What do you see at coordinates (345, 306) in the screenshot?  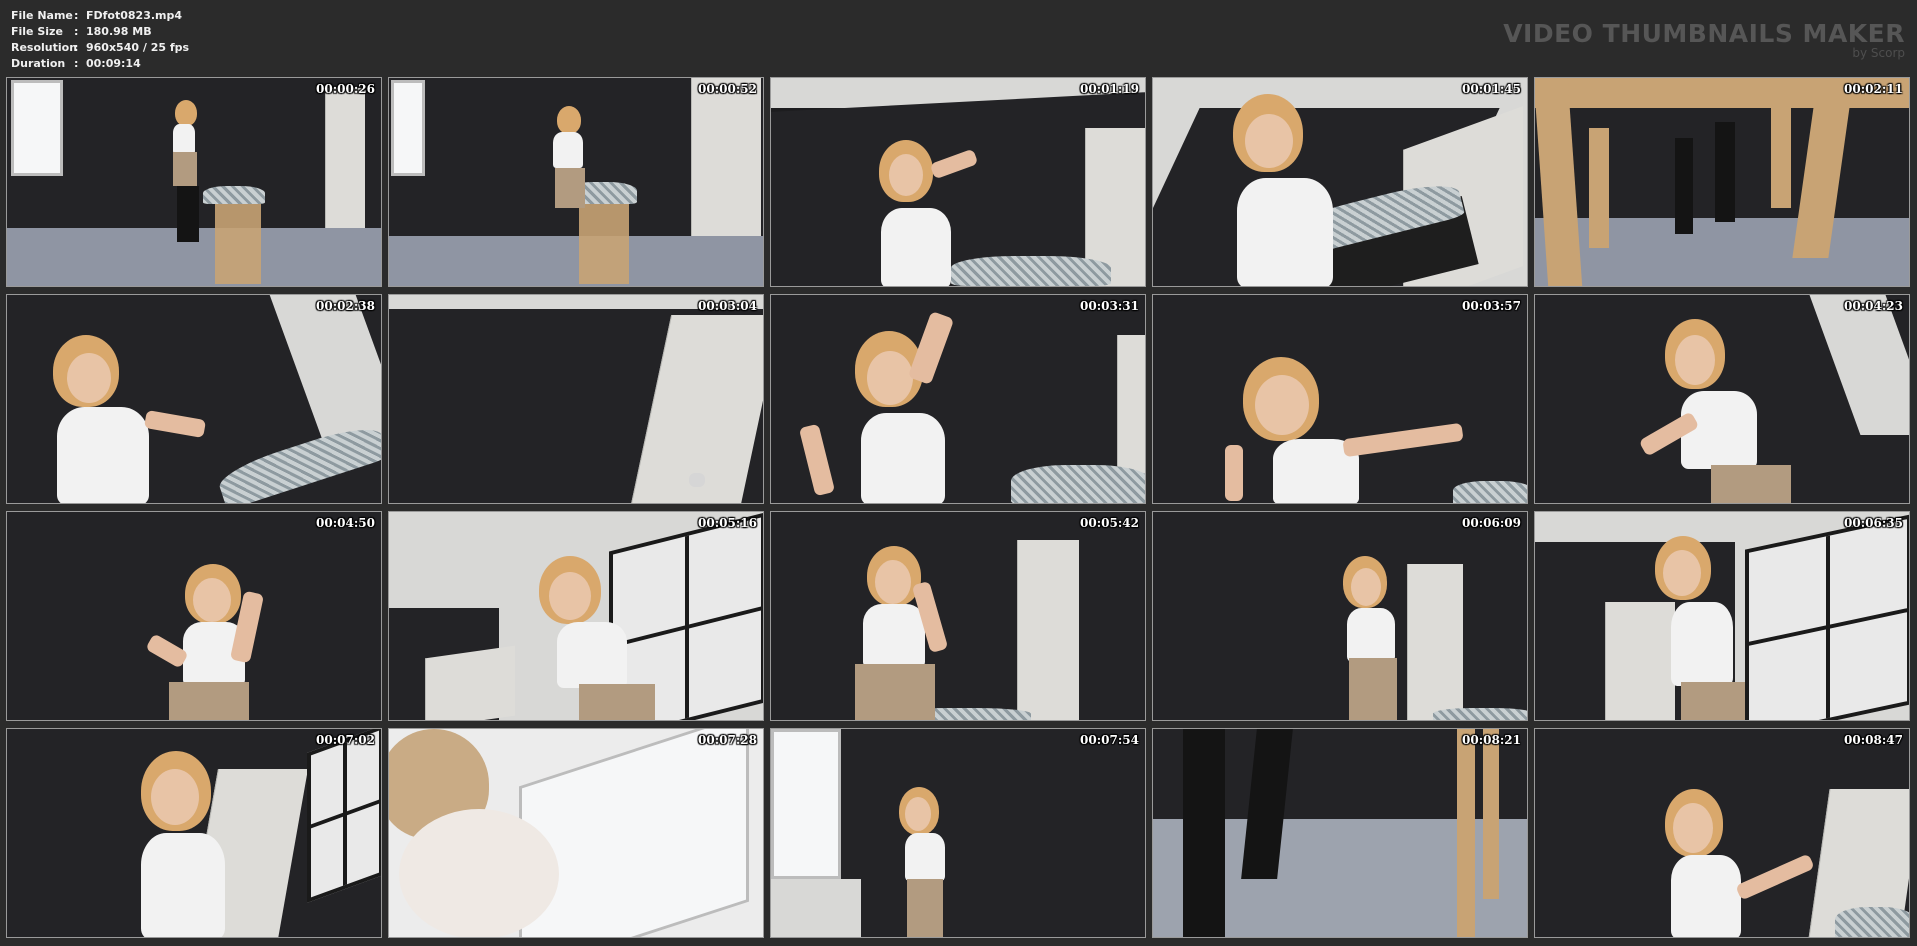 I see `timestamp-label: 00:02:38` at bounding box center [345, 306].